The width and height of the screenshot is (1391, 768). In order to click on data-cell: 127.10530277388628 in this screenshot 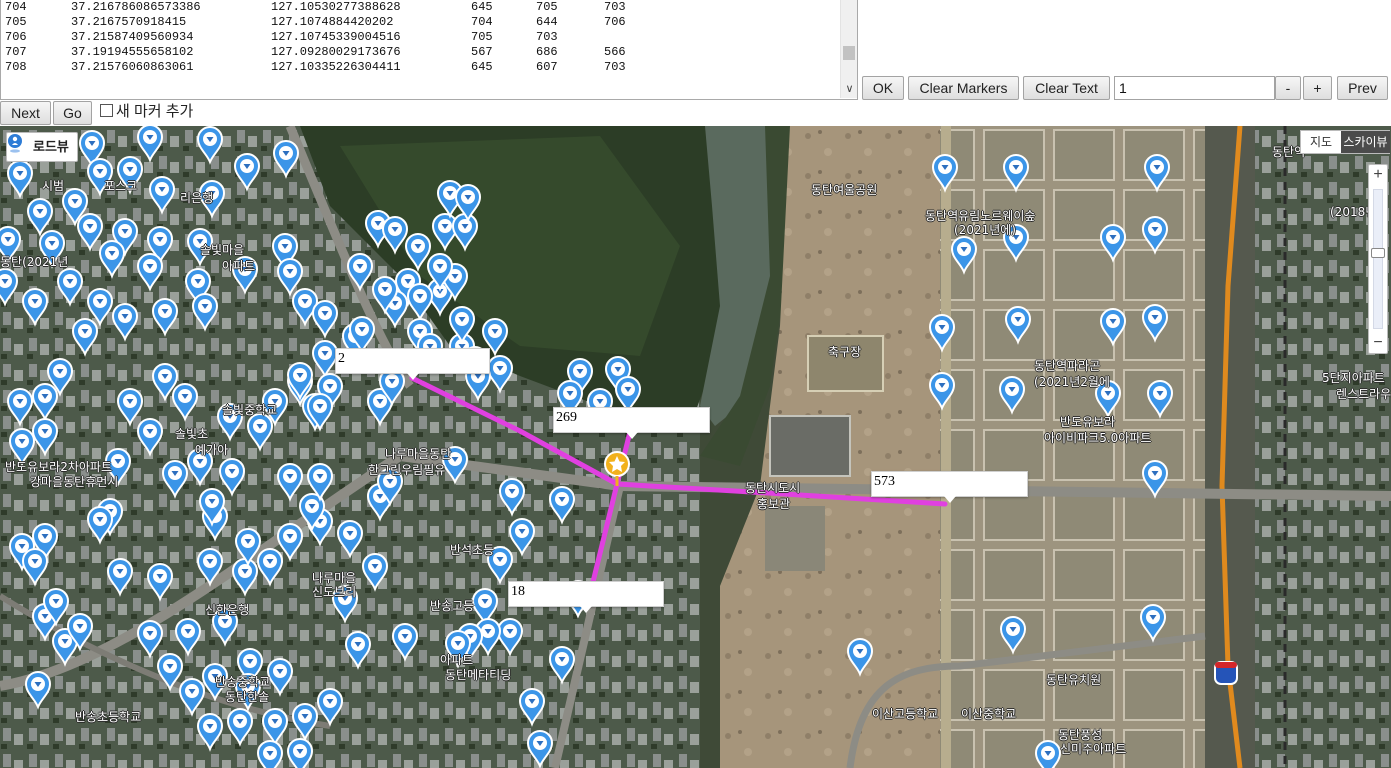, I will do `click(336, 7)`.